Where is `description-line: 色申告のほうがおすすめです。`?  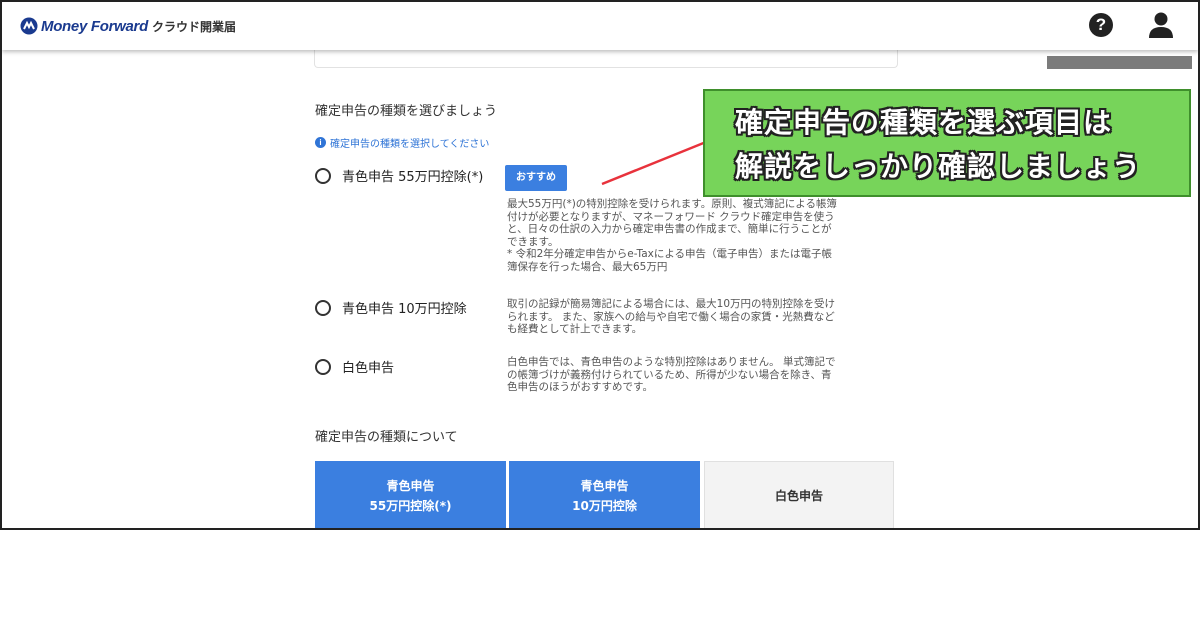
description-line: 色申告のほうがおすすめです。 is located at coordinates (580, 387).